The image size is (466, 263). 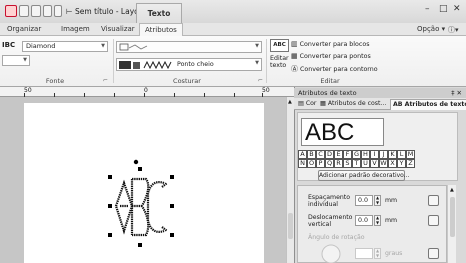 I want to click on font-combo: Diamond ▼, so click(x=65, y=46).